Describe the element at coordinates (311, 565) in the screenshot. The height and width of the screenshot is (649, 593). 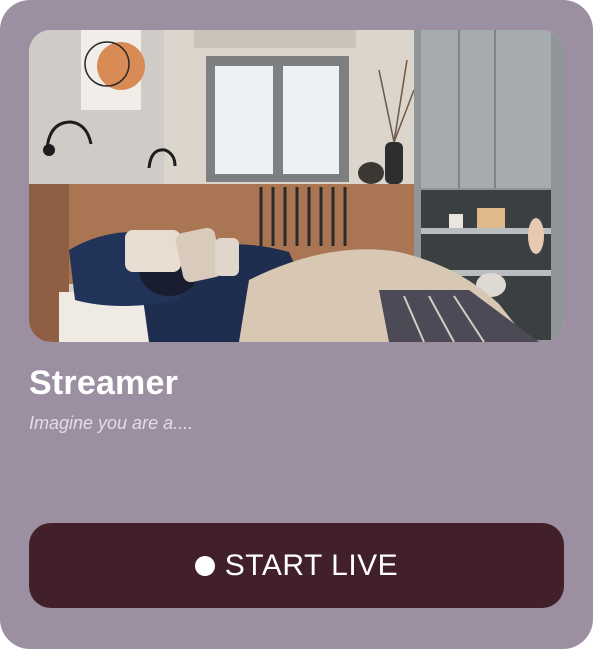
I see `start-live-label: START LIVE` at that location.